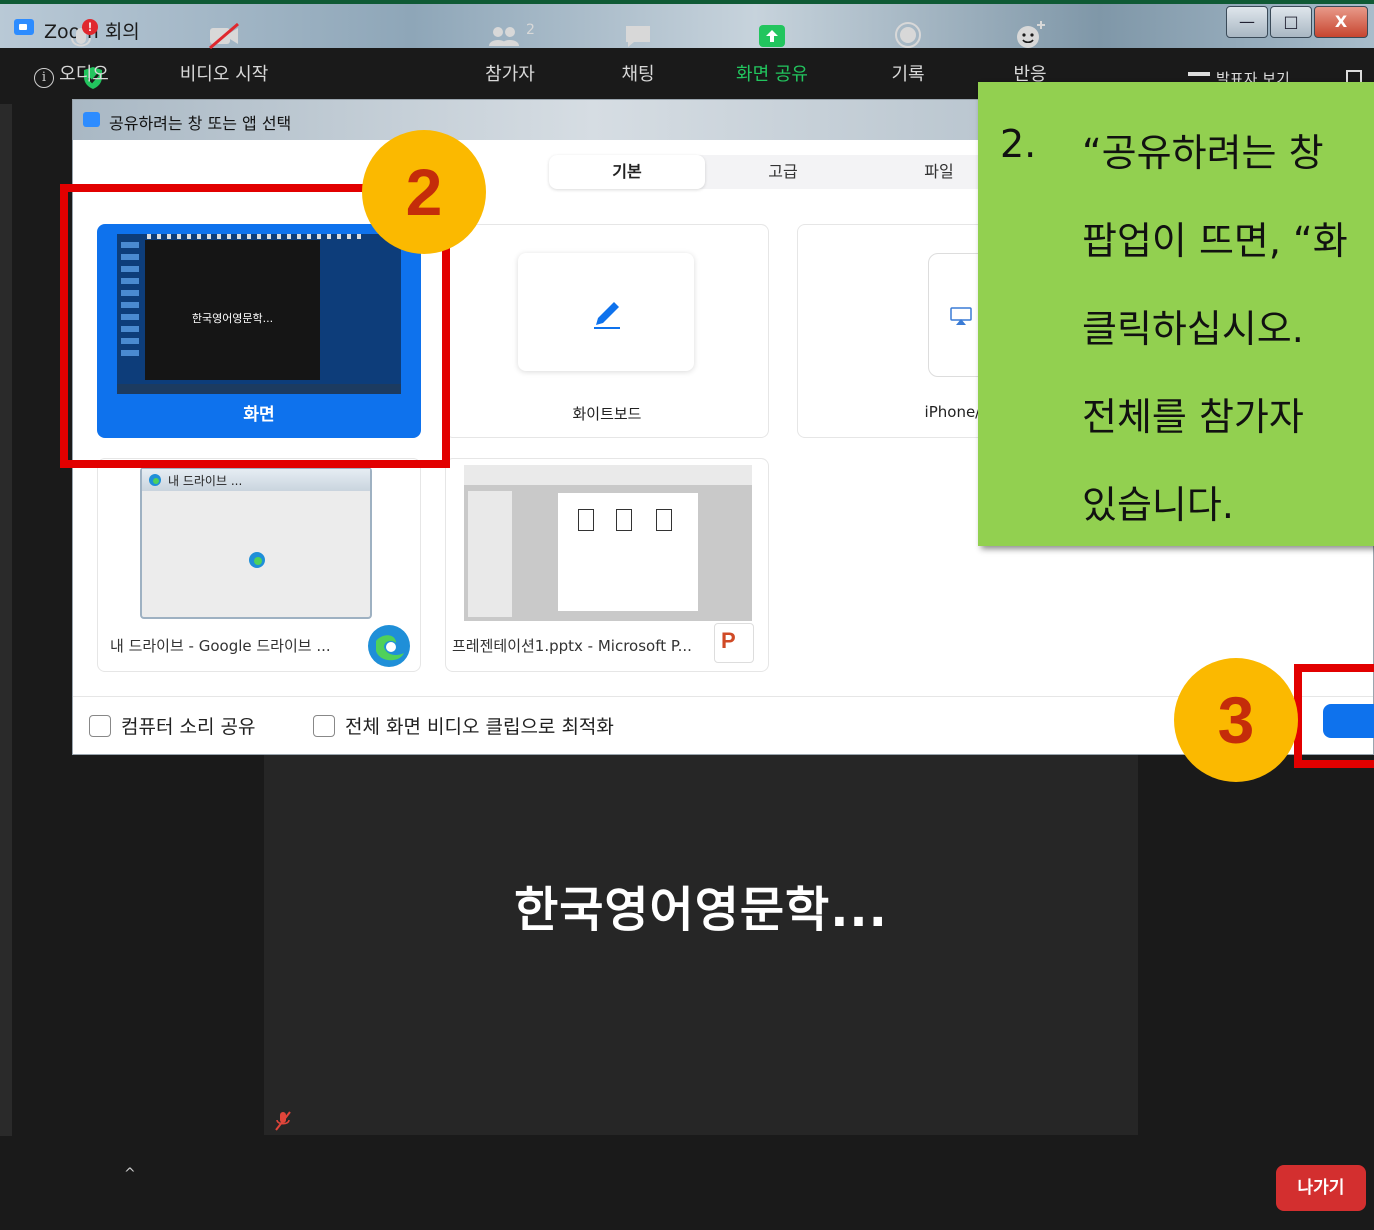 Image resolution: width=1374 pixels, height=1230 pixels. I want to click on optimize-video-checkbox: 전체 화면 비디오 클립으로 최적화, so click(463, 725).